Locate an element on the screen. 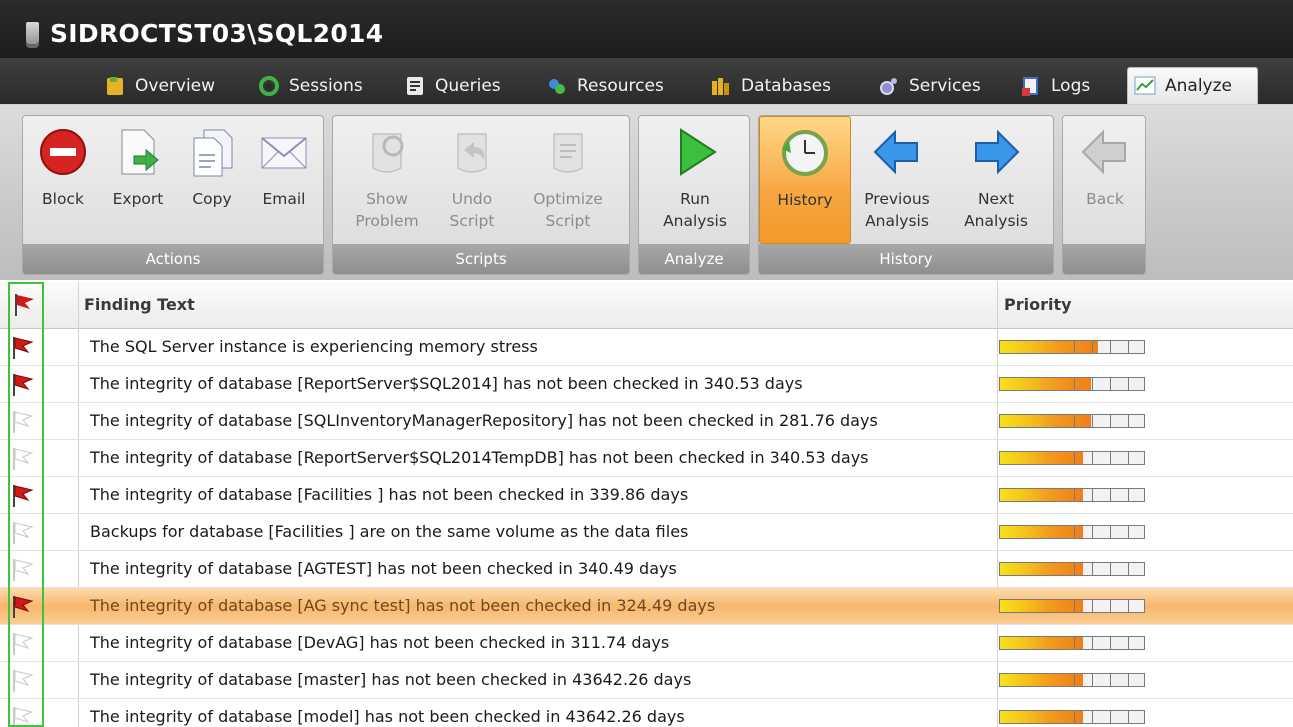  grid-header: Finding Text Priority is located at coordinates (646, 305).